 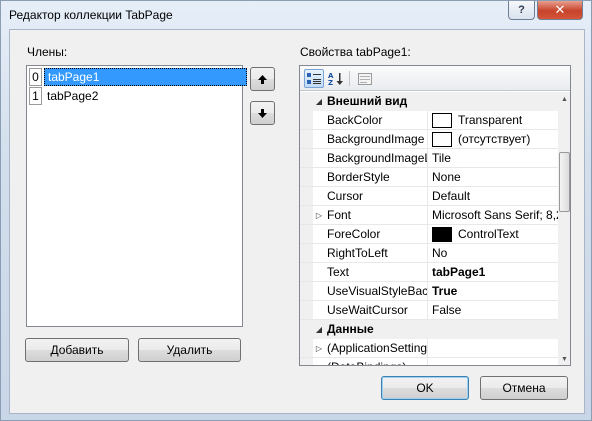 What do you see at coordinates (355, 120) in the screenshot?
I see `property-name: BackColor` at bounding box center [355, 120].